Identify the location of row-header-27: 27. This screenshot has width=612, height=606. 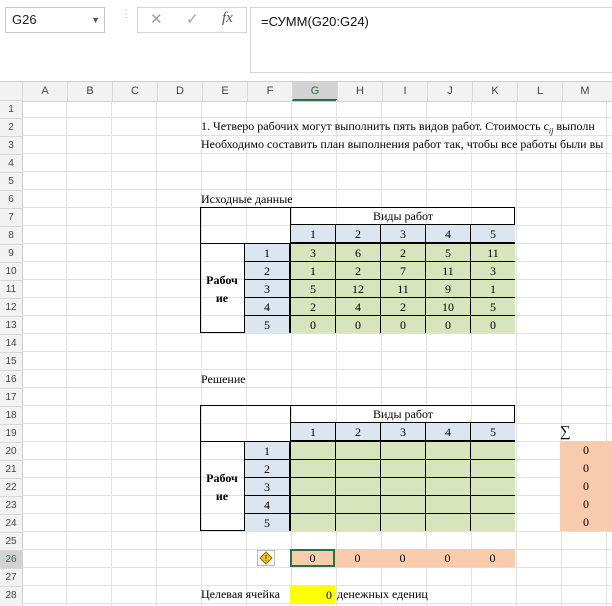
(11, 577).